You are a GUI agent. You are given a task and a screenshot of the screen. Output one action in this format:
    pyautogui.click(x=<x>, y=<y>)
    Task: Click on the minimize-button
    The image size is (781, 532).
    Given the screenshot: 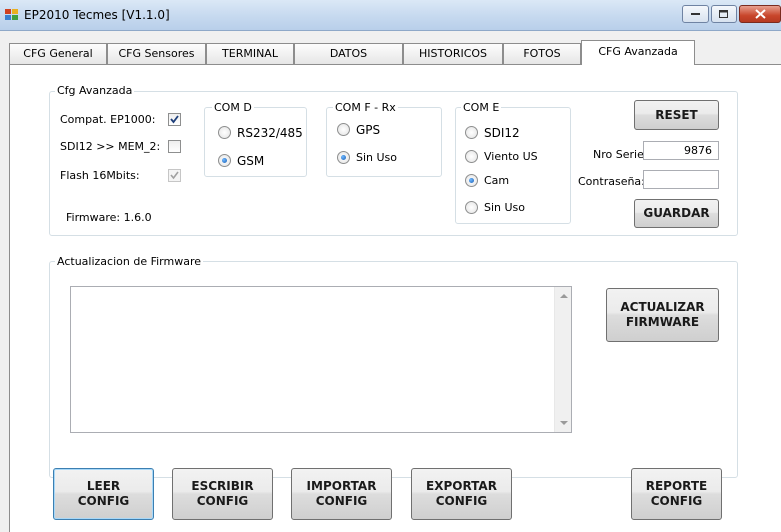 What is the action you would take?
    pyautogui.click(x=695, y=14)
    